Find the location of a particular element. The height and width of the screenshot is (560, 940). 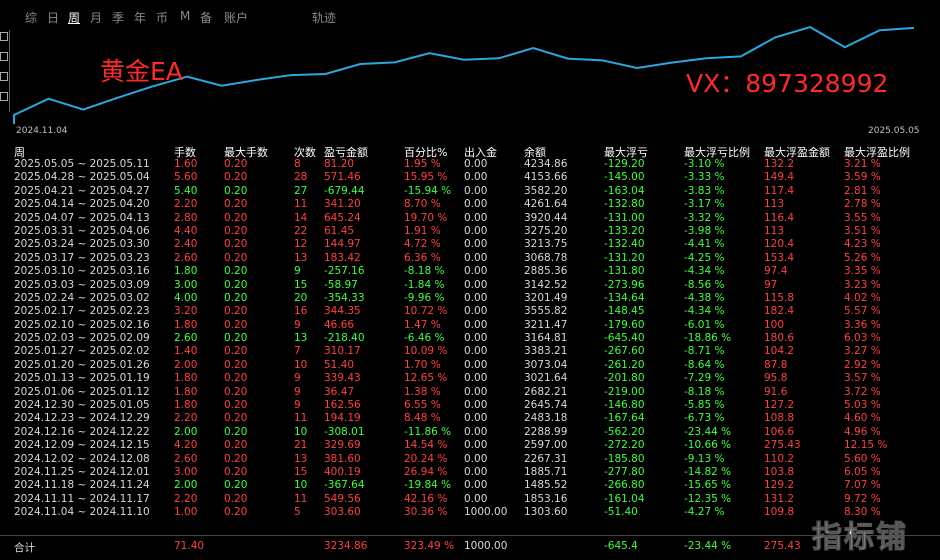

table-cell: 12.15 % is located at coordinates (866, 445).